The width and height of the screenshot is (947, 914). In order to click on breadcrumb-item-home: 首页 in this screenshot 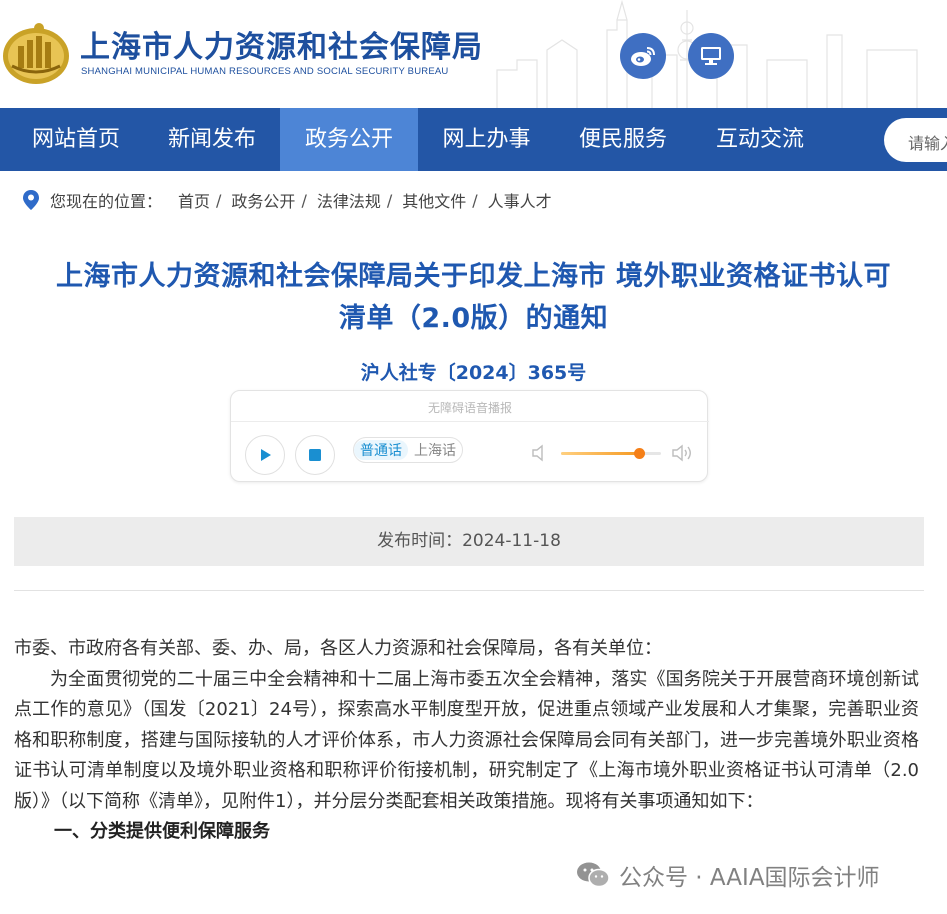, I will do `click(194, 200)`.